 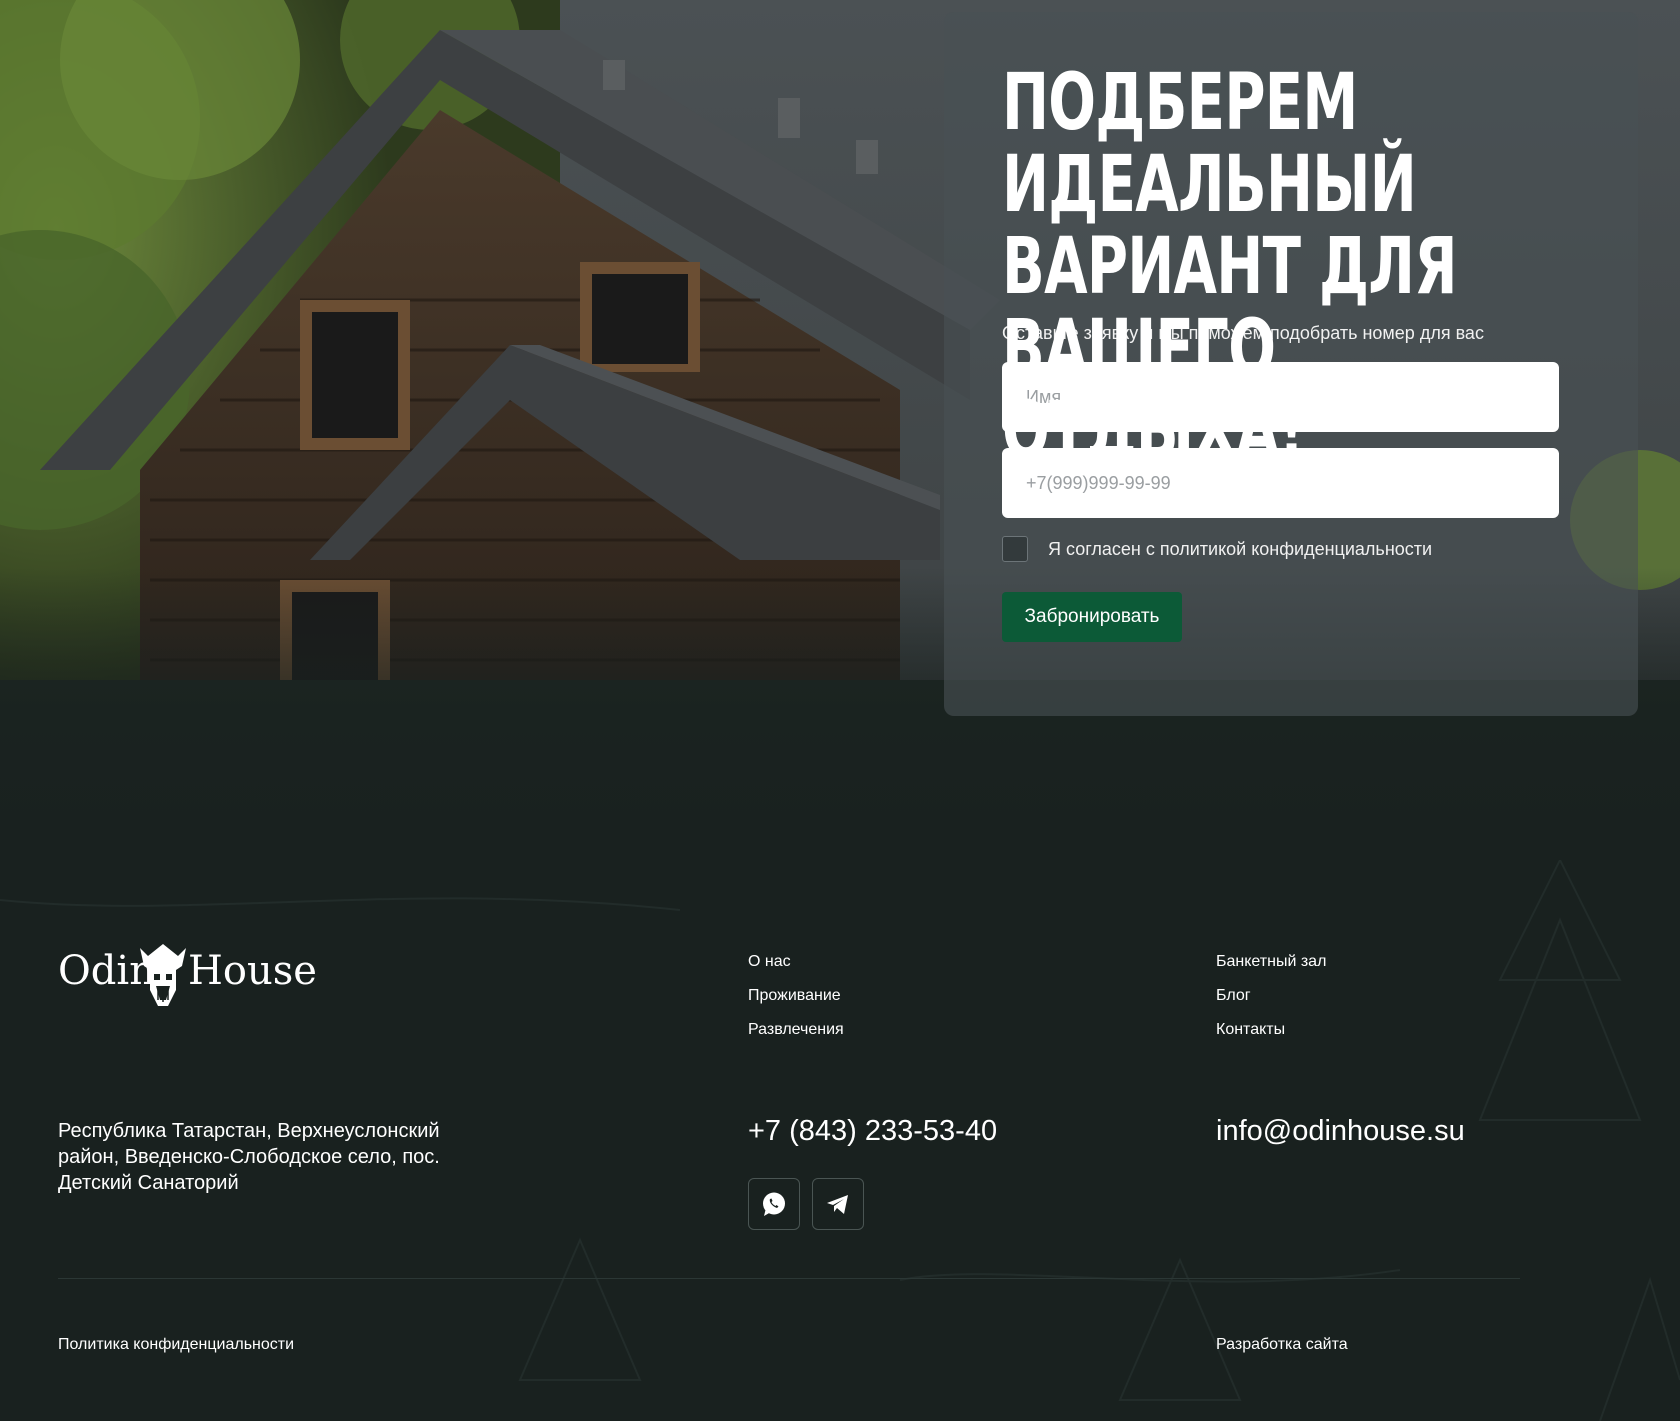 I want to click on nav-link-blog: Блог, so click(x=1271, y=996).